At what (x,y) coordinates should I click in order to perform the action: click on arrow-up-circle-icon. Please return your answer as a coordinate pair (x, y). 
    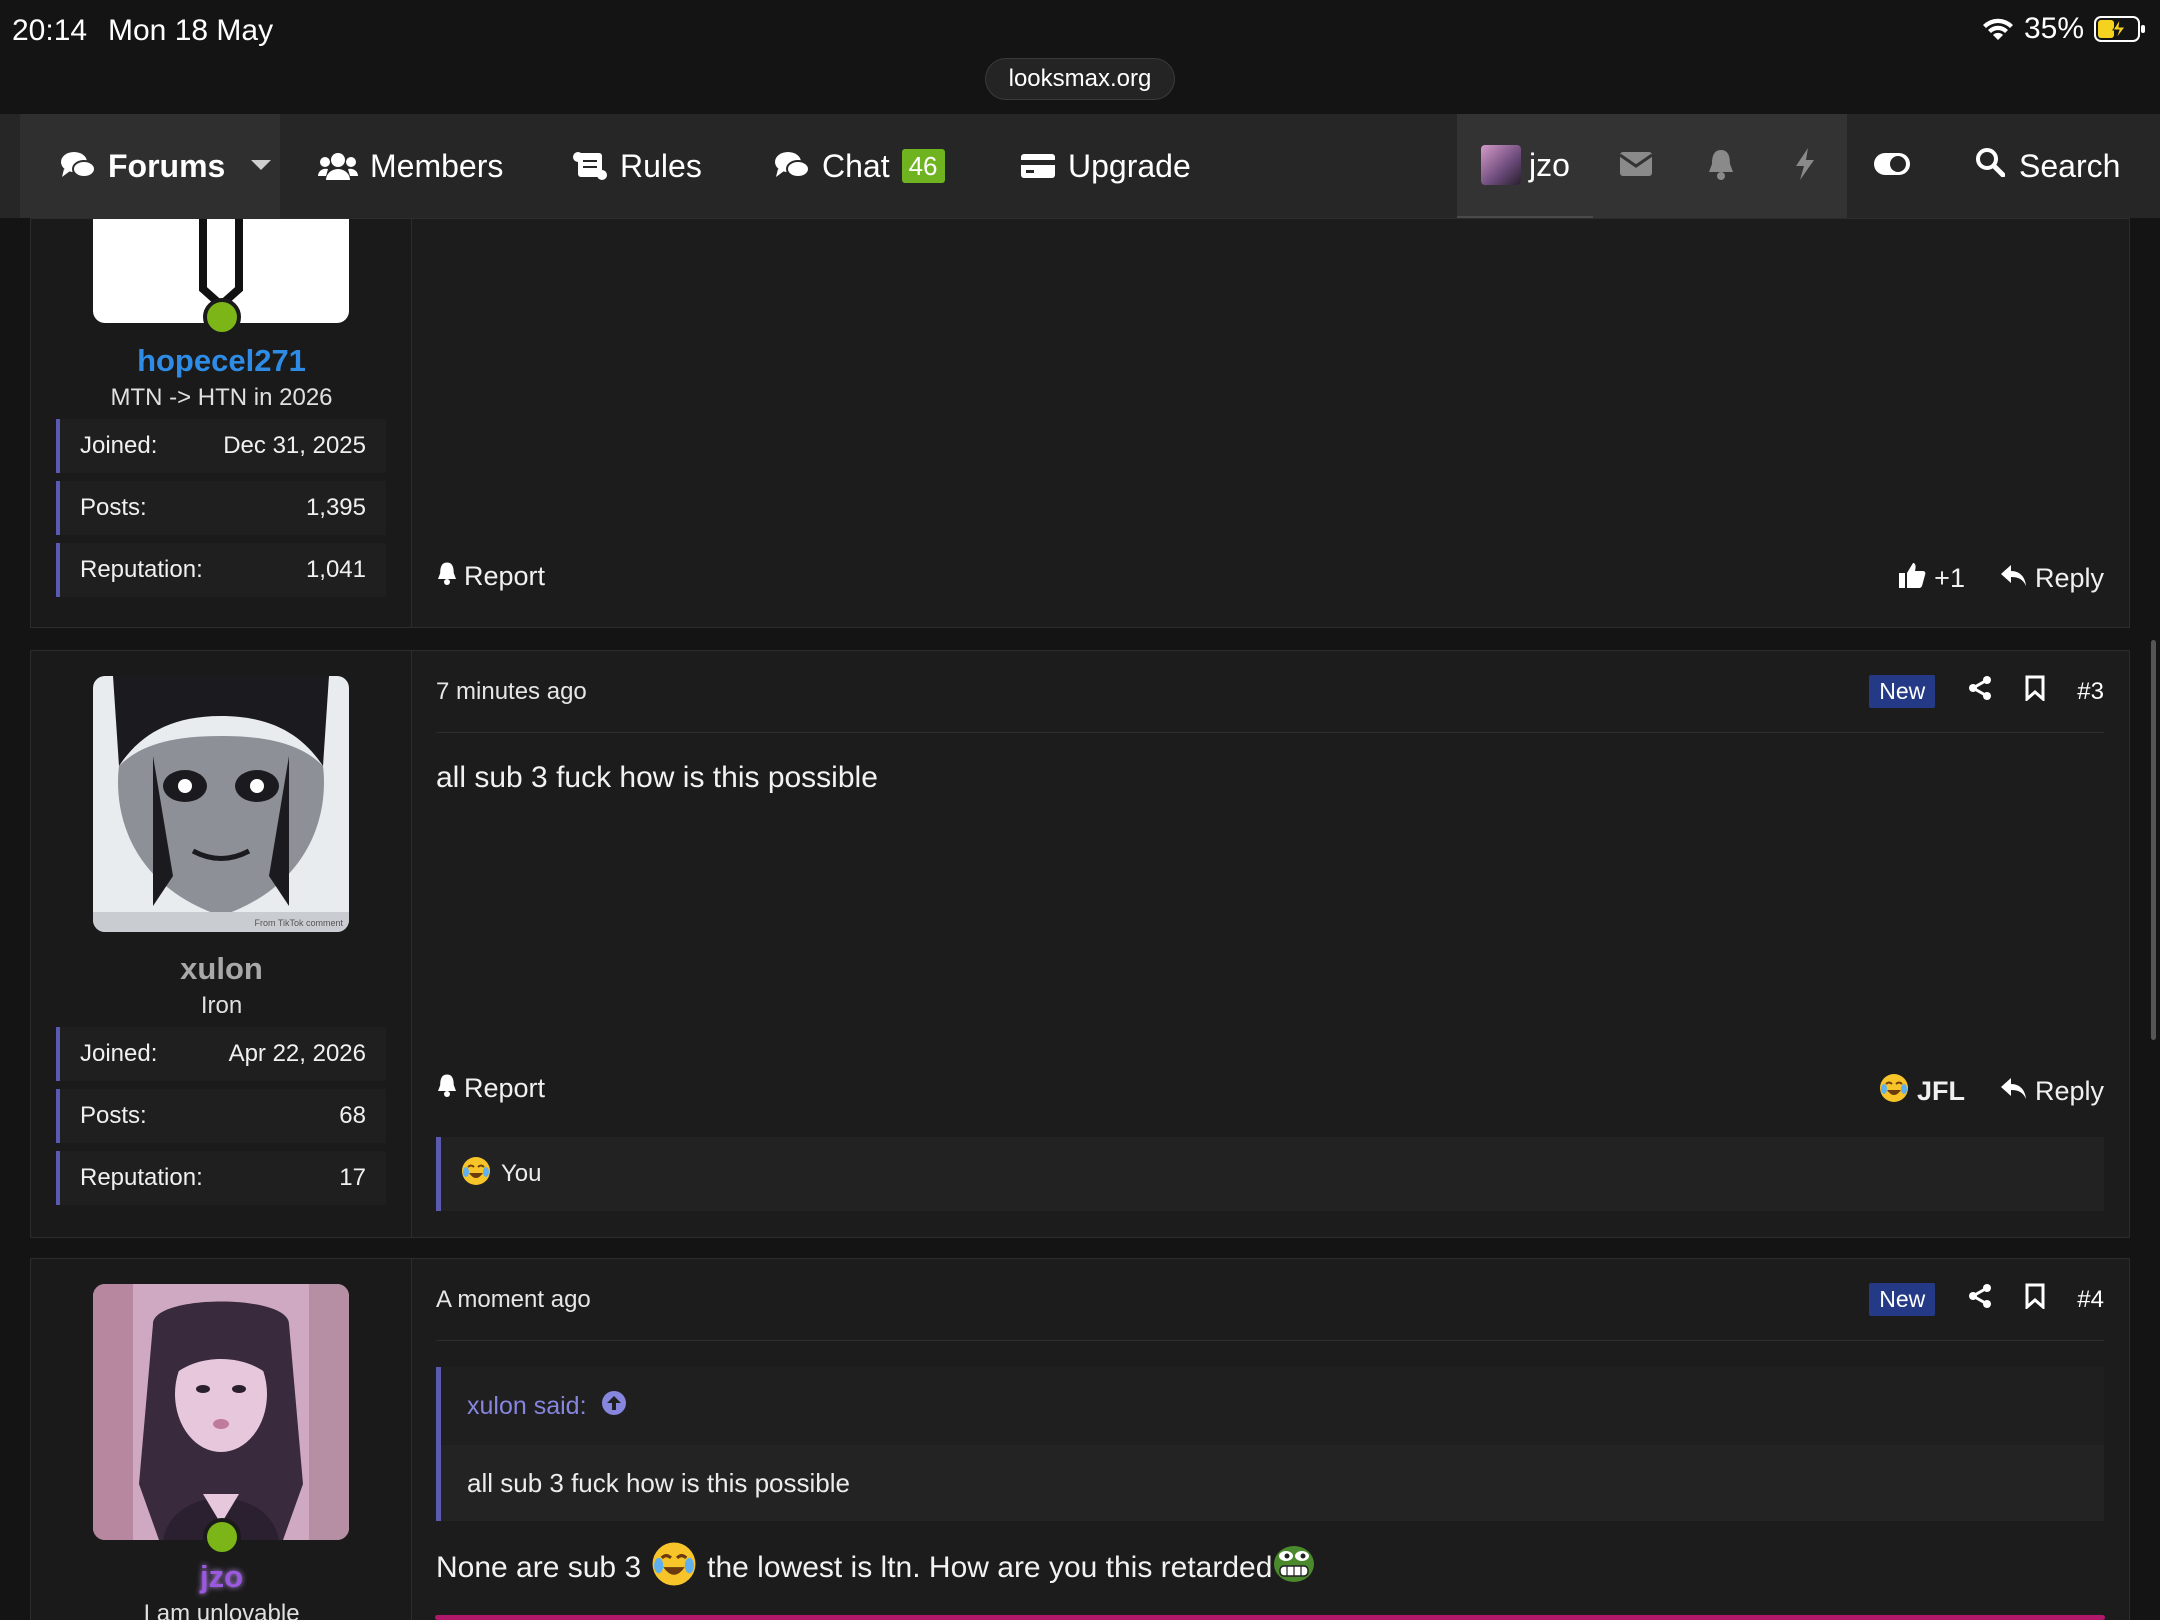
    Looking at the image, I should click on (614, 1406).